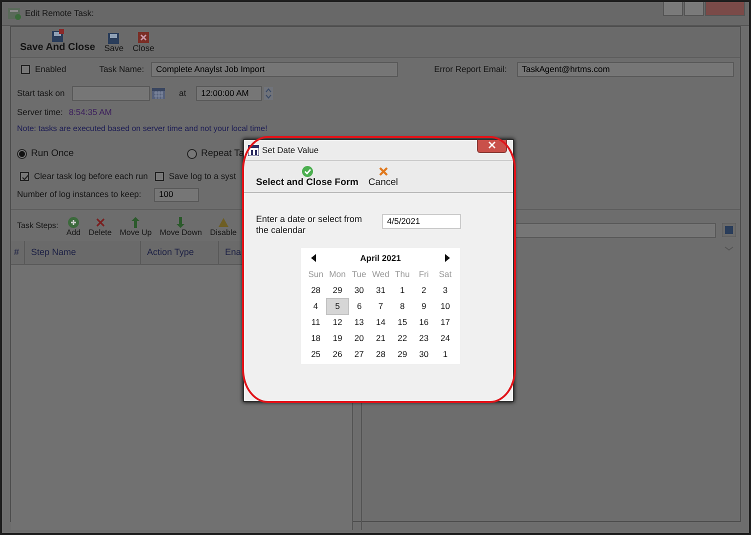 This screenshot has width=751, height=535. What do you see at coordinates (73, 222) in the screenshot?
I see `plus-icon` at bounding box center [73, 222].